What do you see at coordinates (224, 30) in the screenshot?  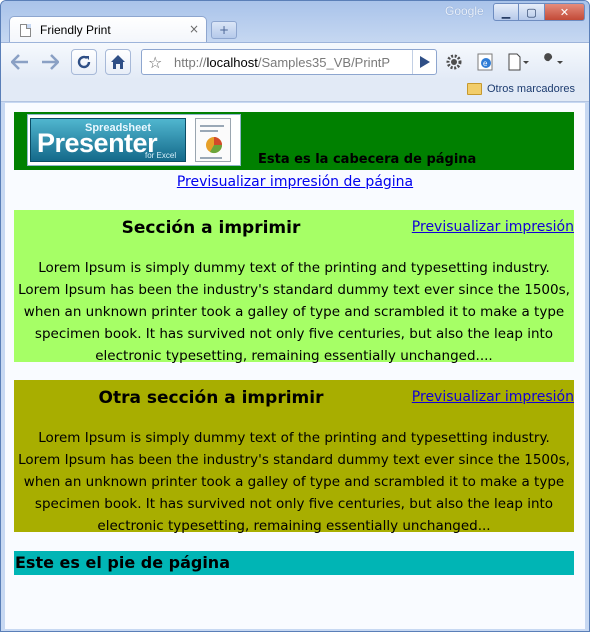 I see `new-tab-button: +` at bounding box center [224, 30].